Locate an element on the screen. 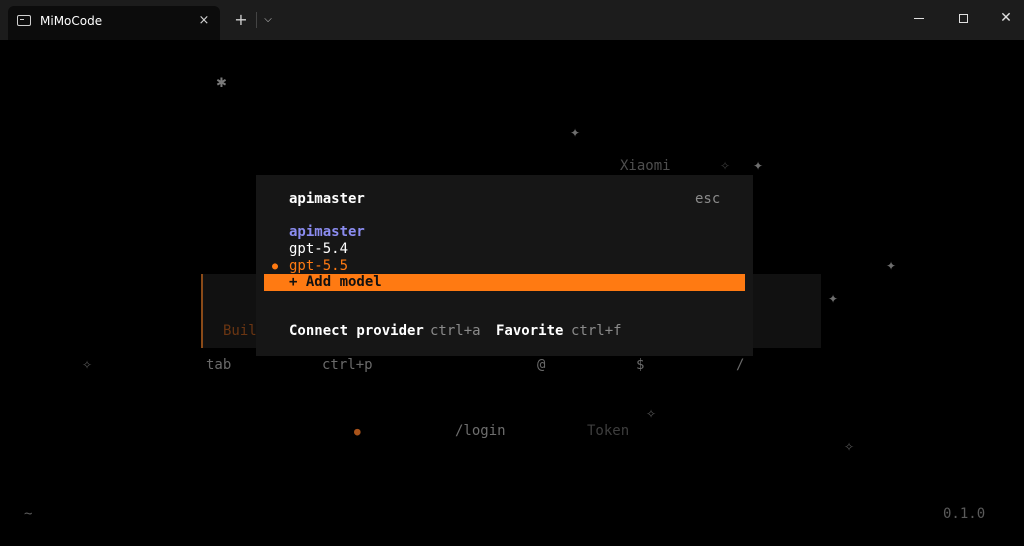 Image resolution: width=1024 pixels, height=546 pixels. minimize-button is located at coordinates (919, 18).